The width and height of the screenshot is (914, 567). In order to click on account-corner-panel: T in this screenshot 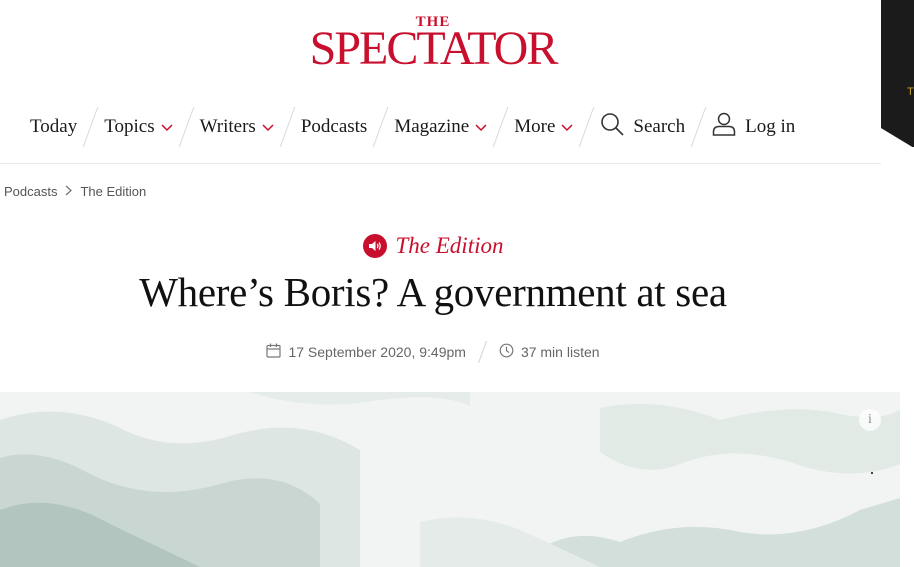, I will do `click(897, 74)`.